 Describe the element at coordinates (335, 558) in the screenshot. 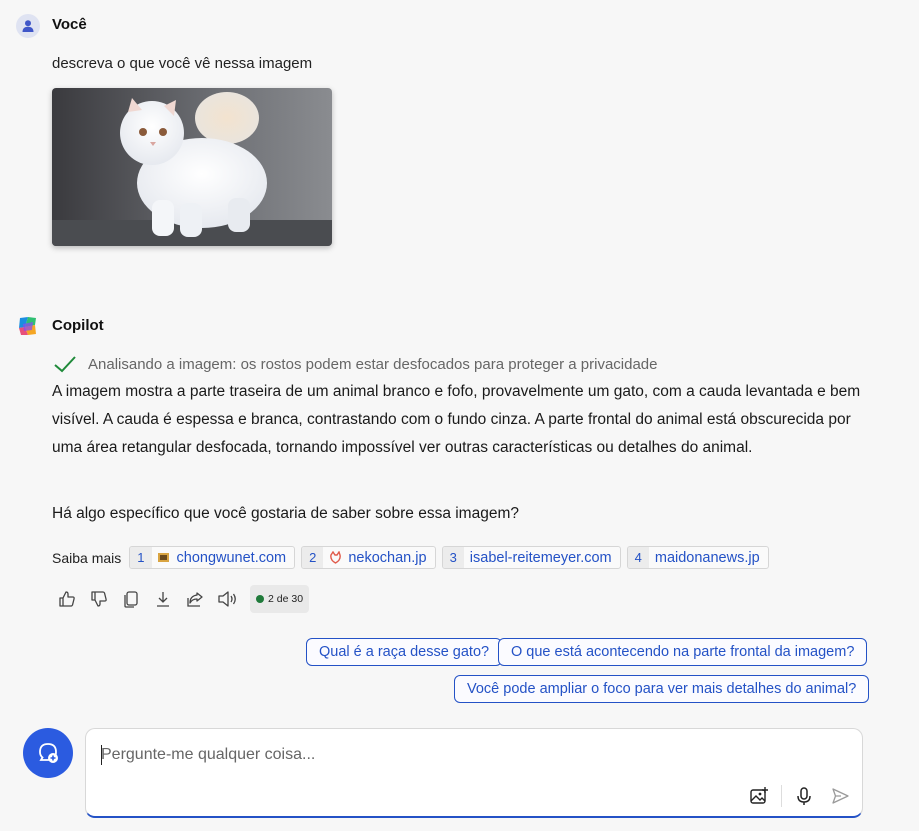

I see `cat-favicon-icon` at that location.